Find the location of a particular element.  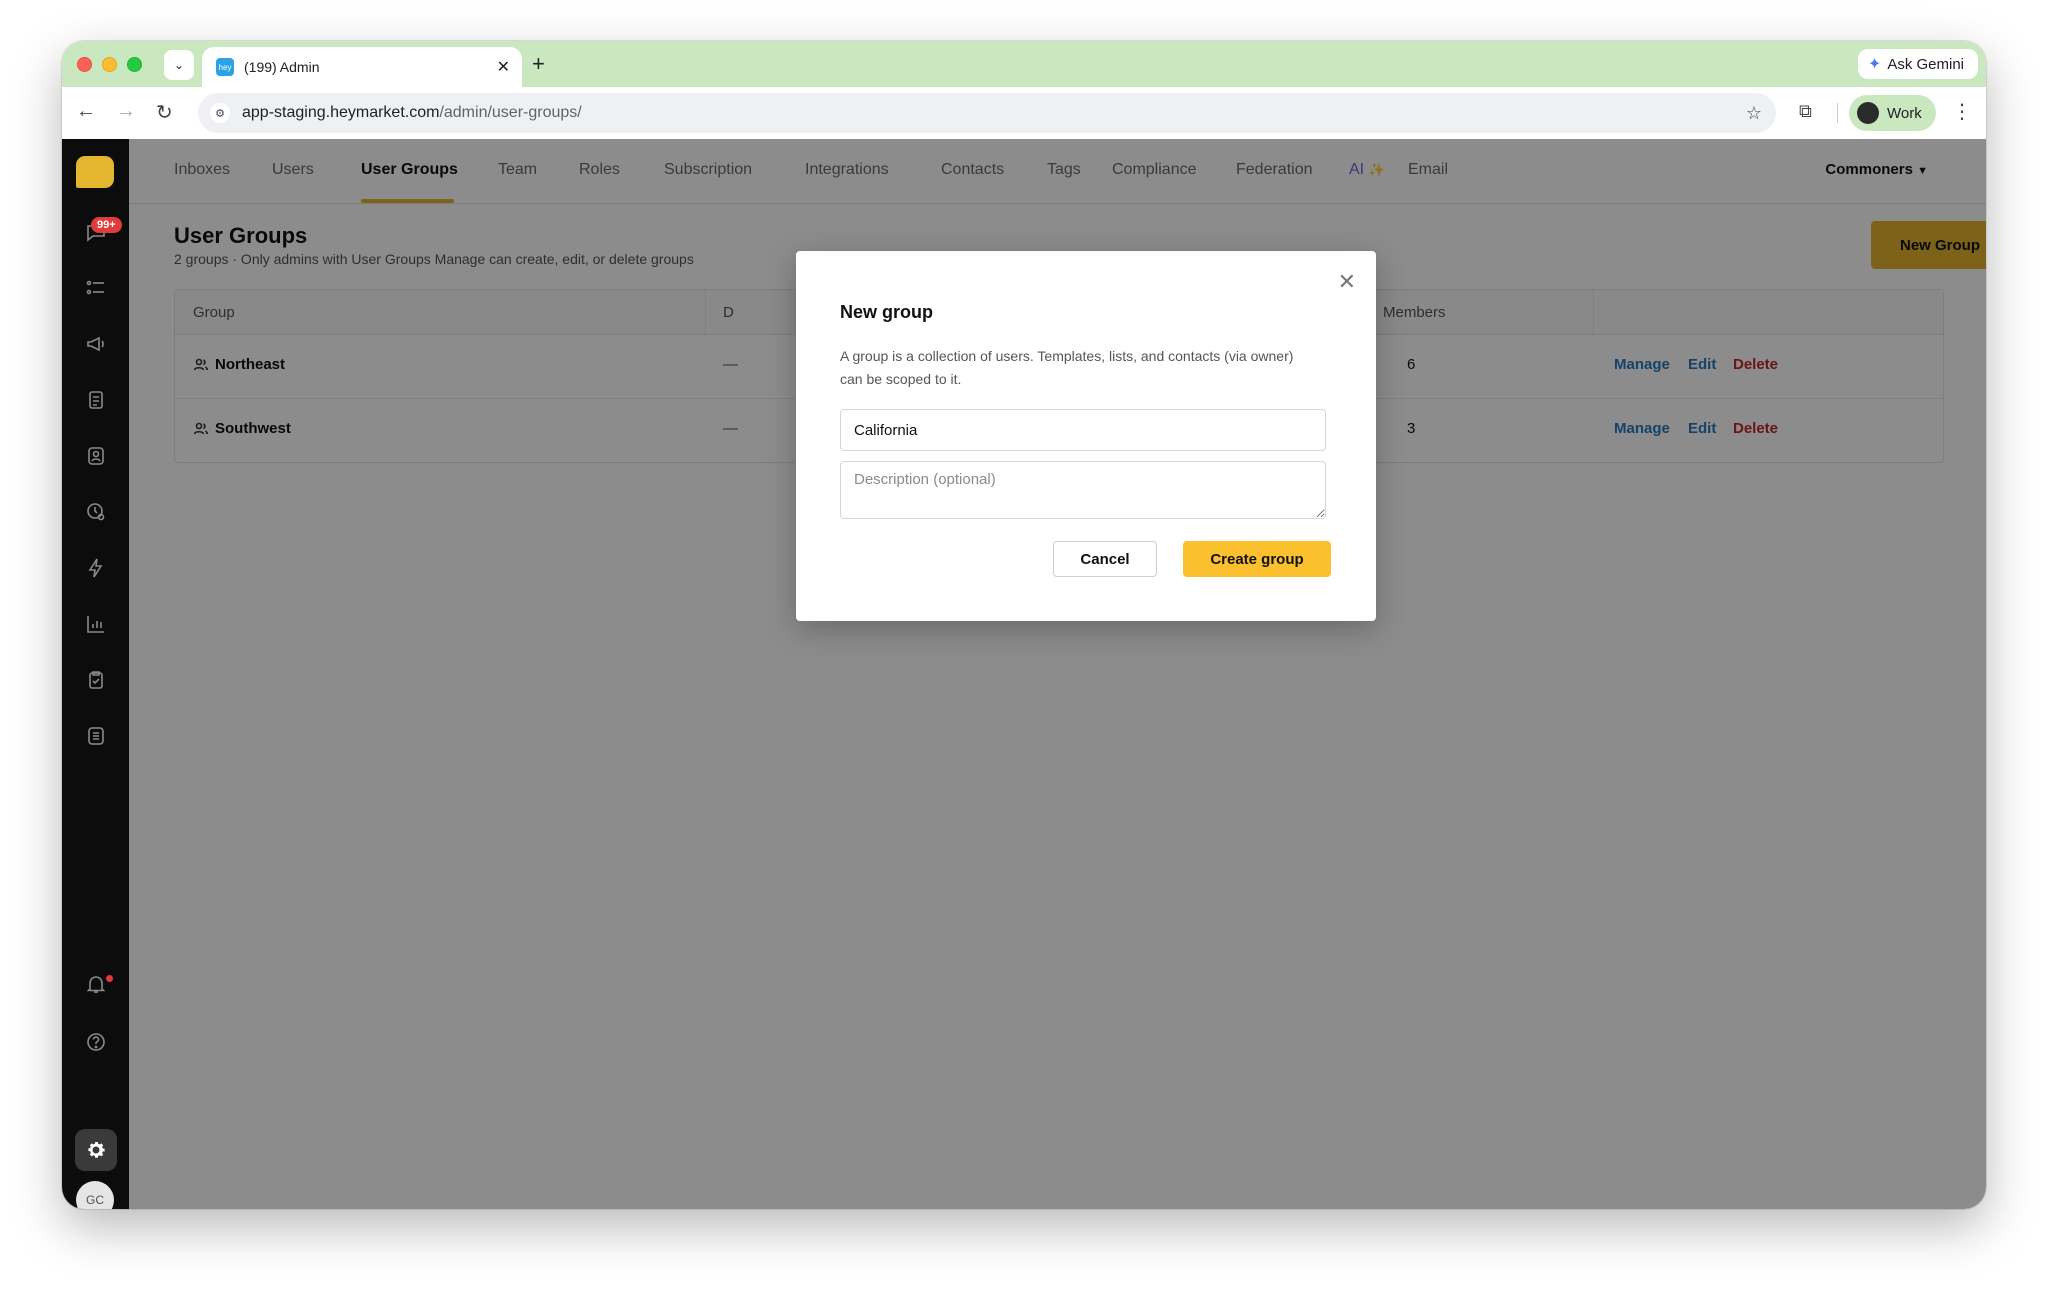

settings-button is located at coordinates (96, 1150).